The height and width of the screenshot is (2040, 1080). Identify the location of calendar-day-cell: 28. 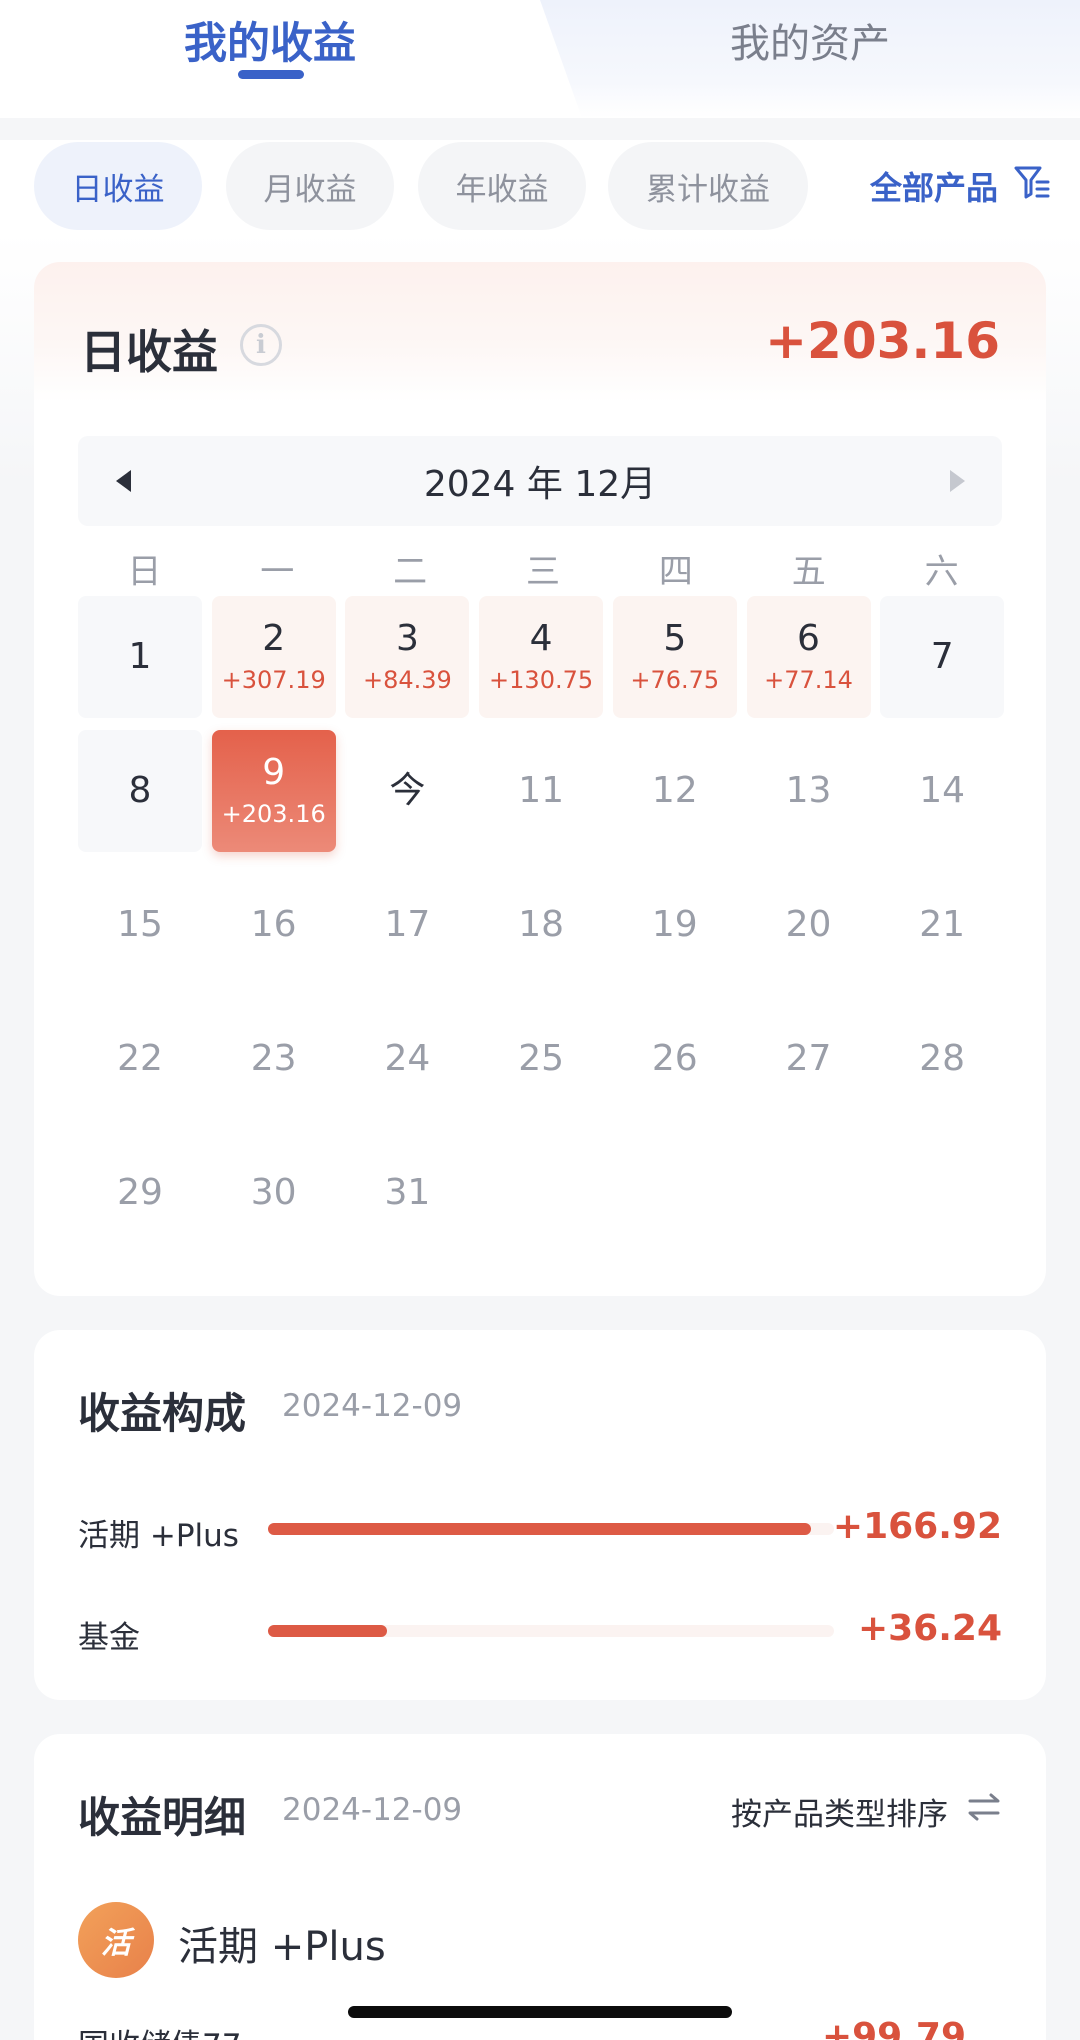
(942, 1059).